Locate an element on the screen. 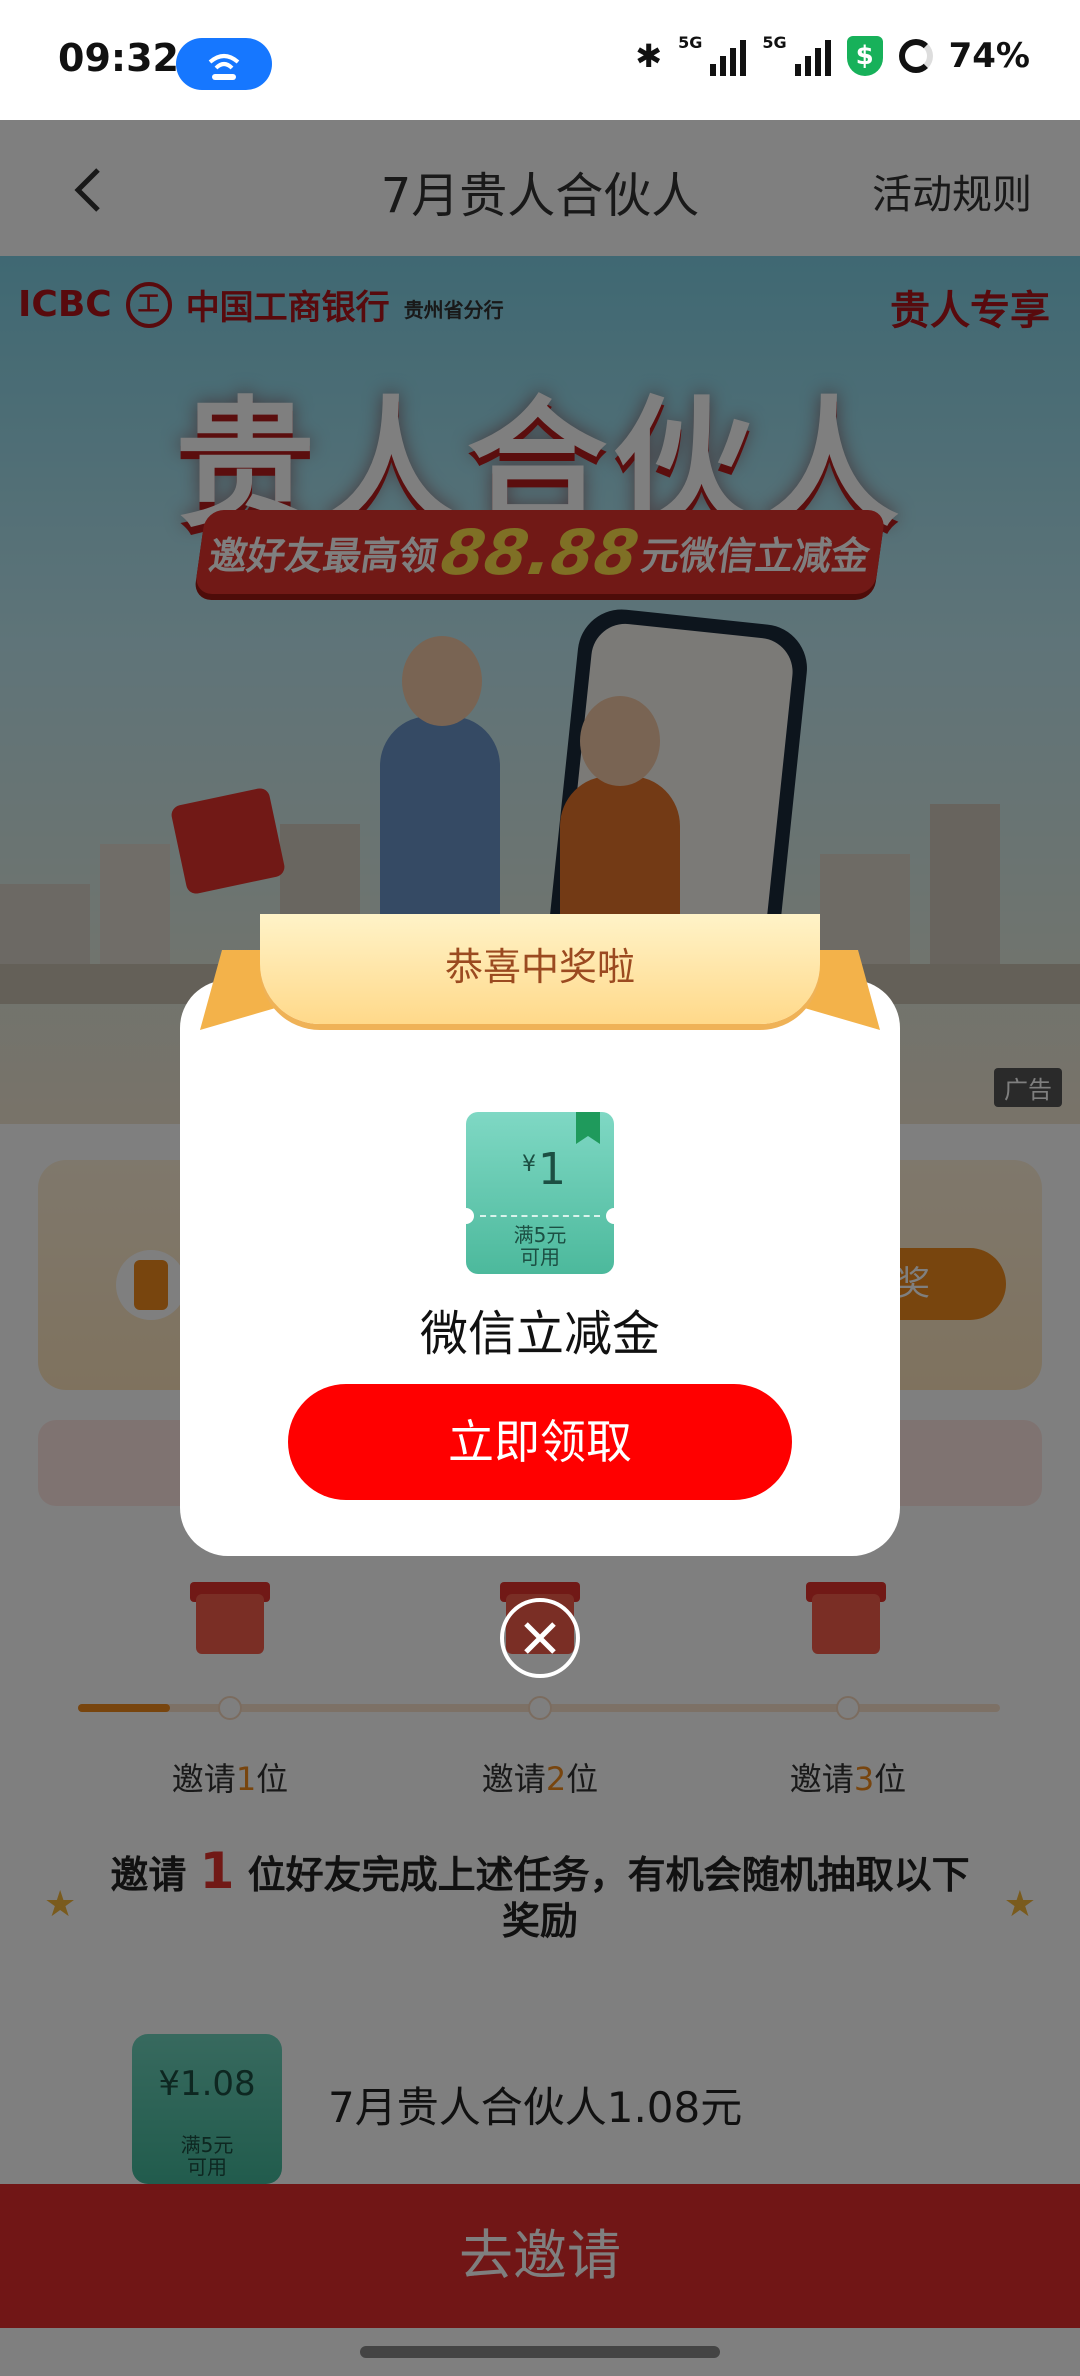  prize-name: 微信立减金 is located at coordinates (539, 1334).